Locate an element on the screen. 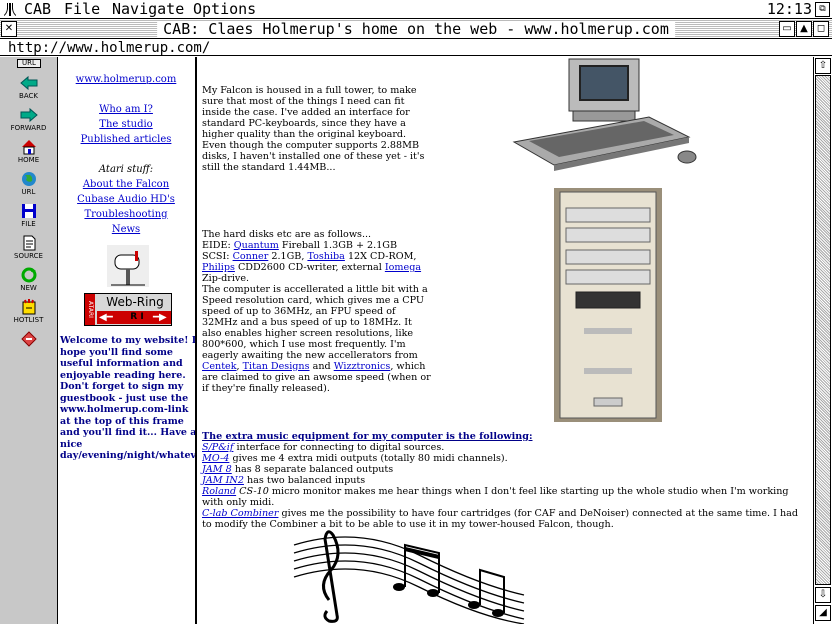 This screenshot has width=832, height=624. conner-link: Conner is located at coordinates (251, 256).